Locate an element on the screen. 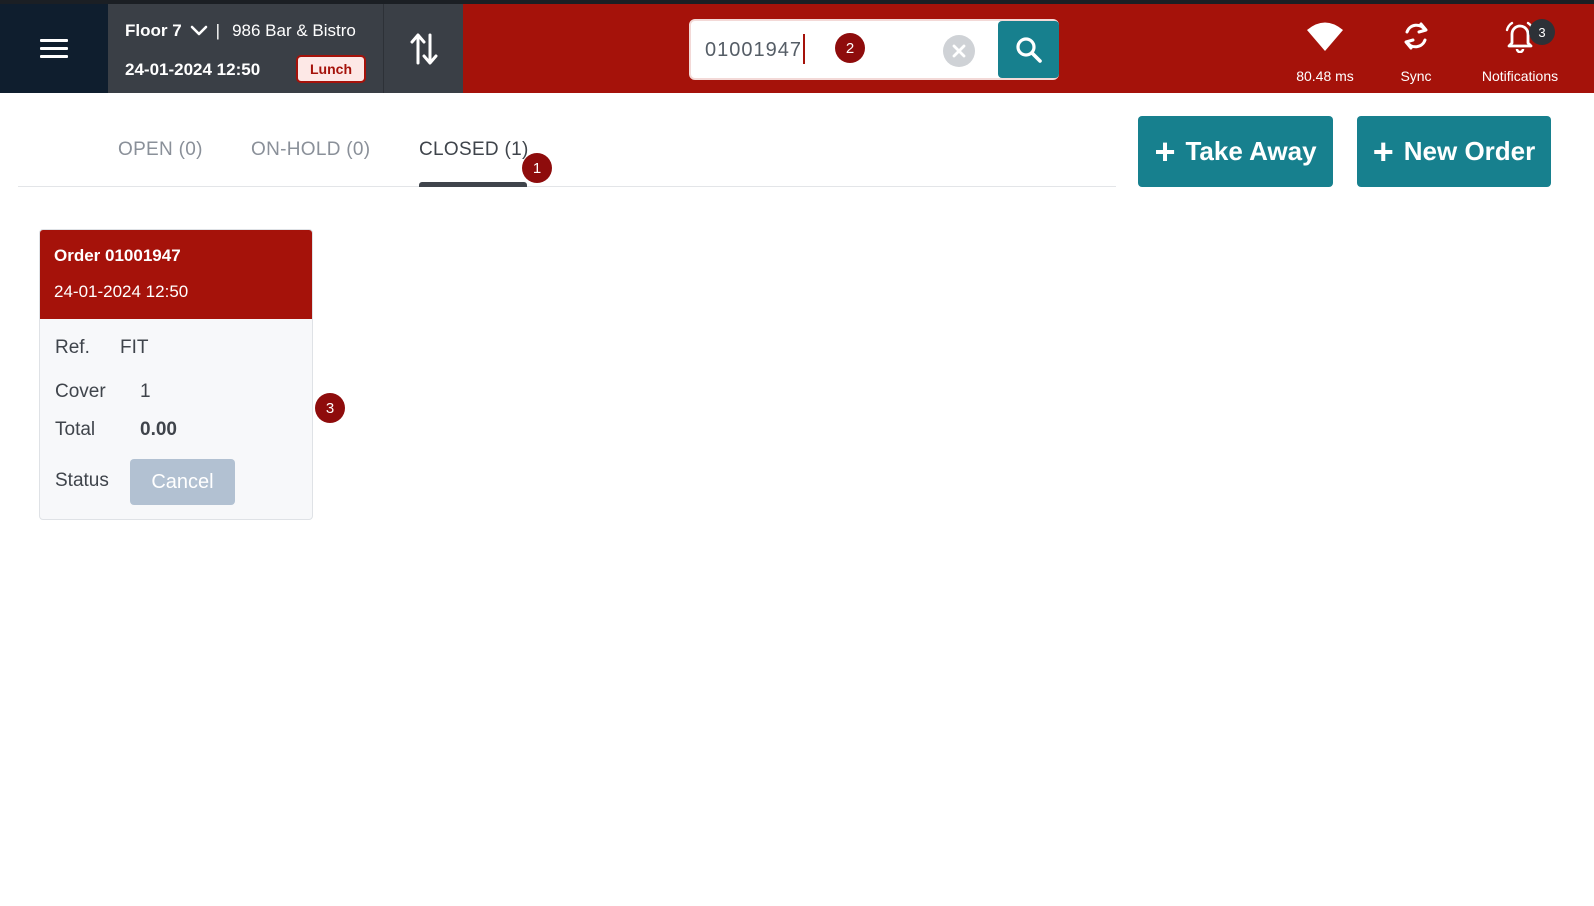 The width and height of the screenshot is (1594, 906). total-label: Total is located at coordinates (75, 429).